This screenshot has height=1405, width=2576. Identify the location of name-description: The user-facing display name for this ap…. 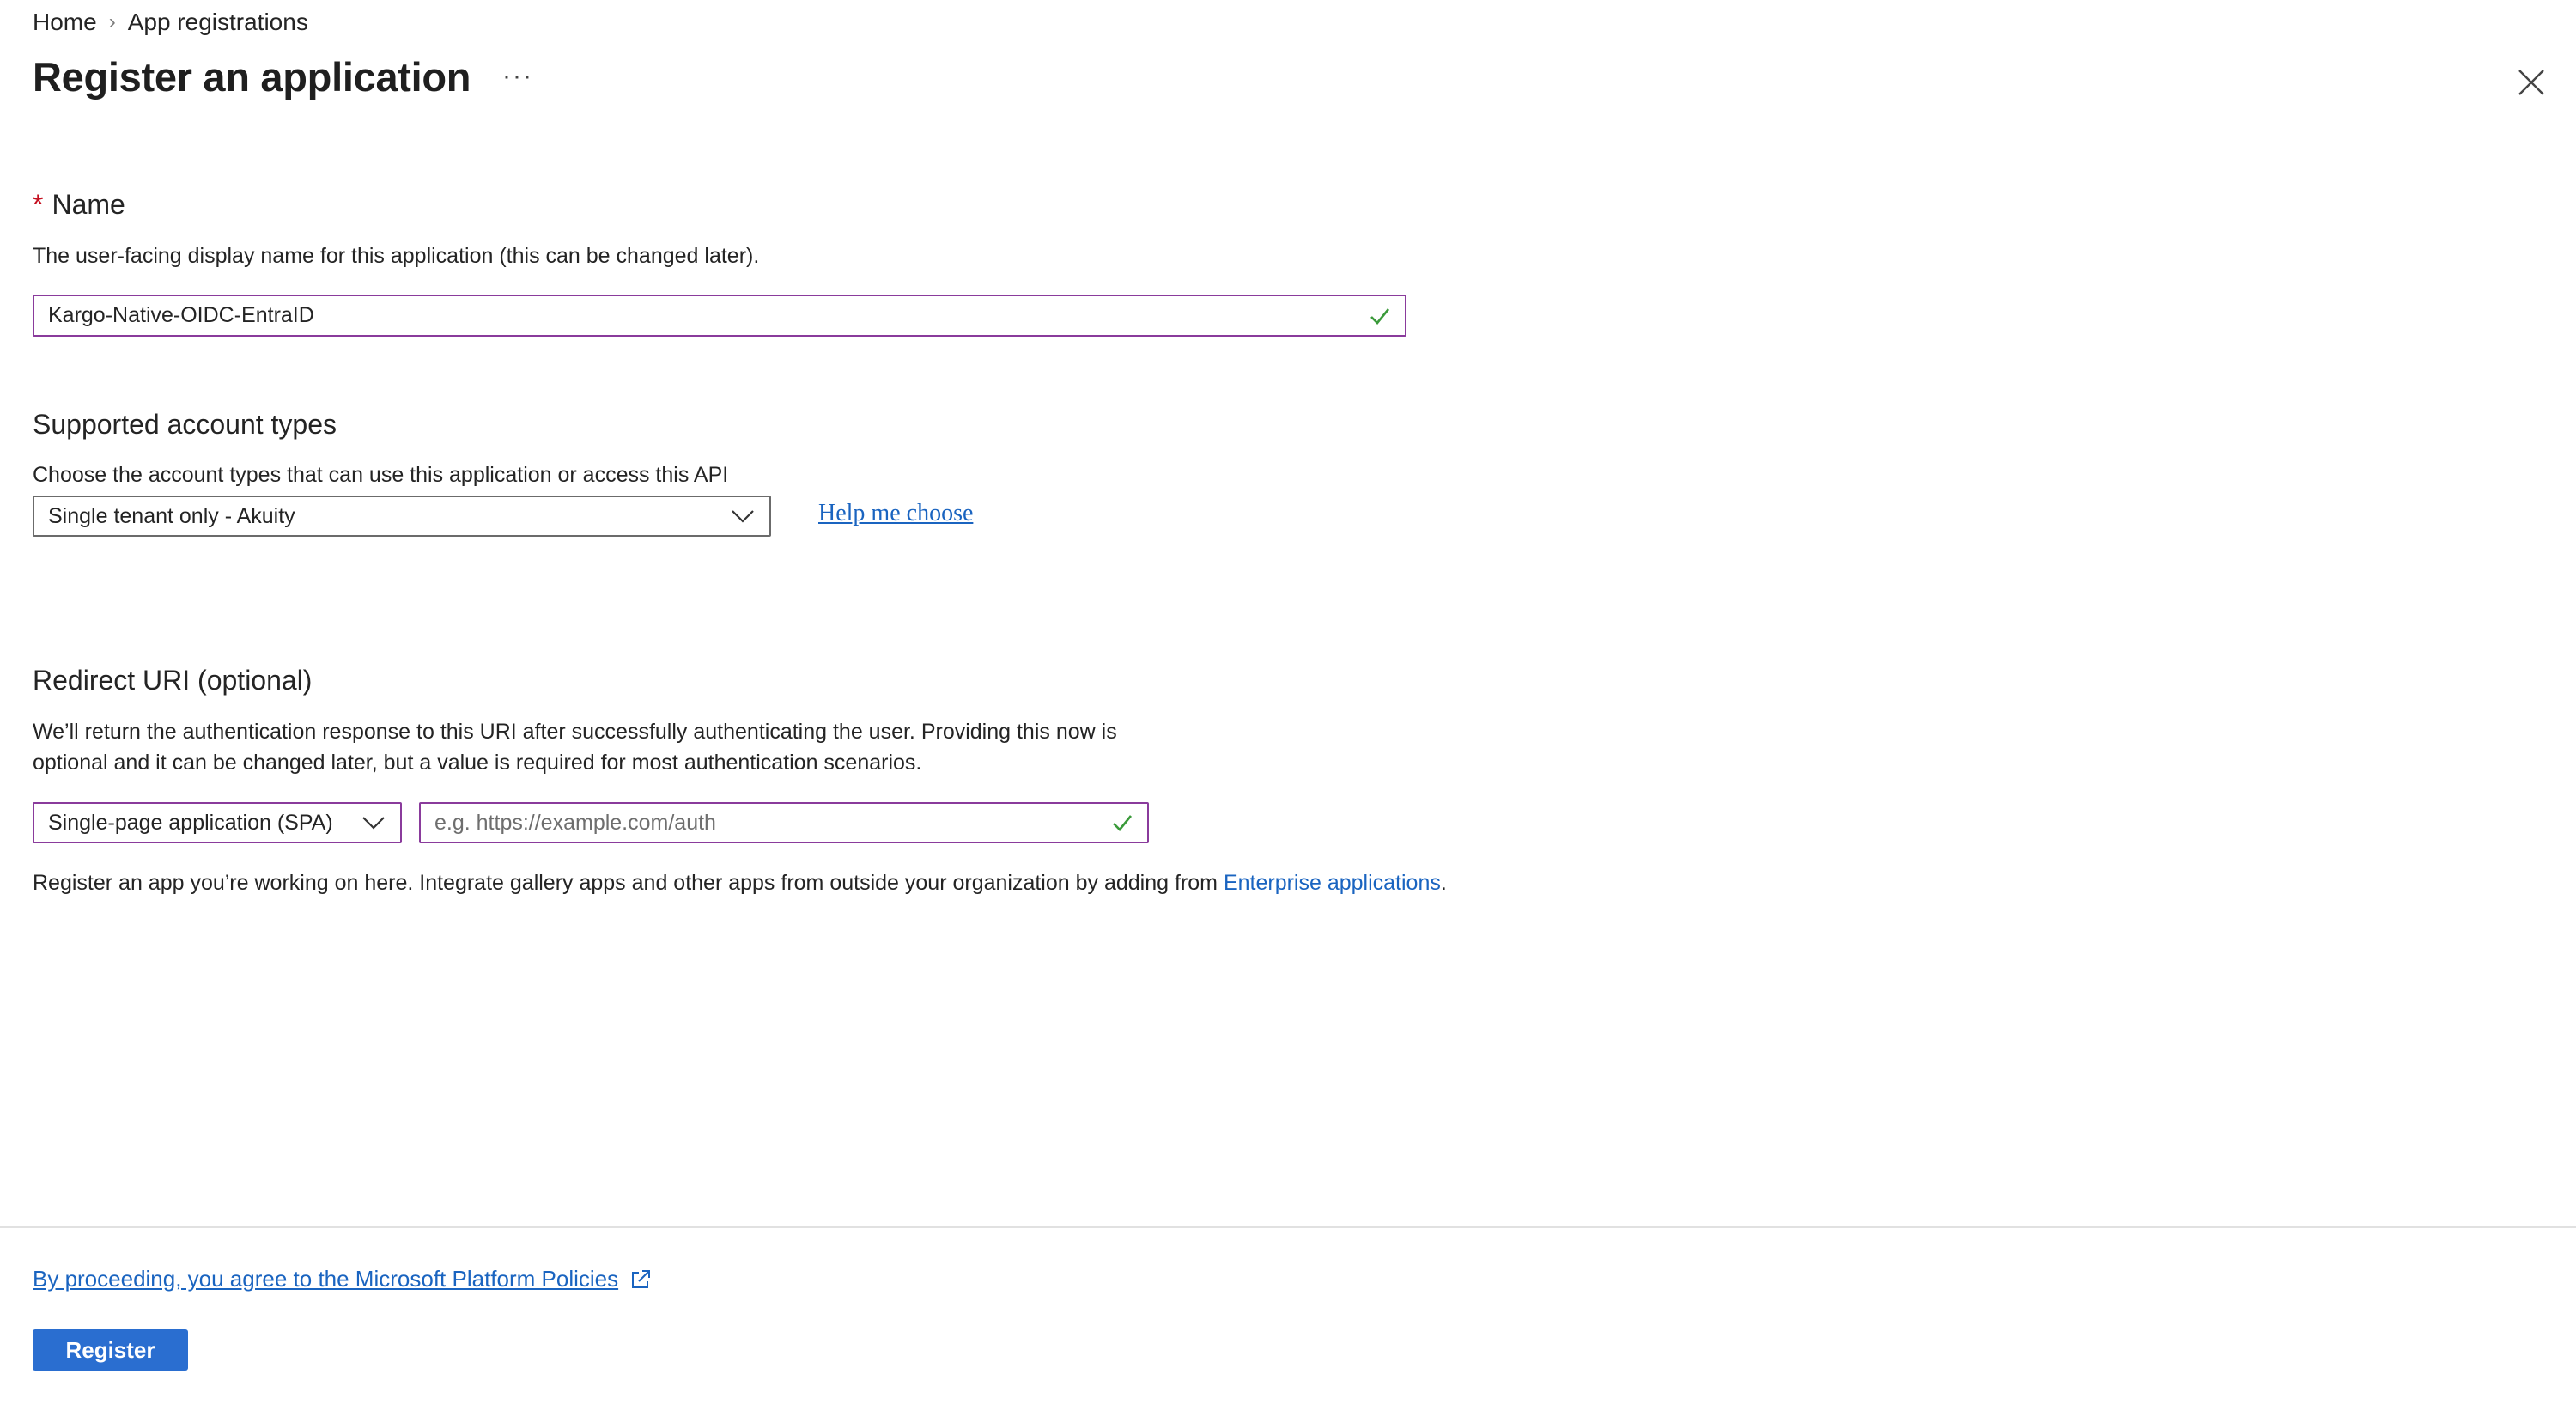
(397, 256).